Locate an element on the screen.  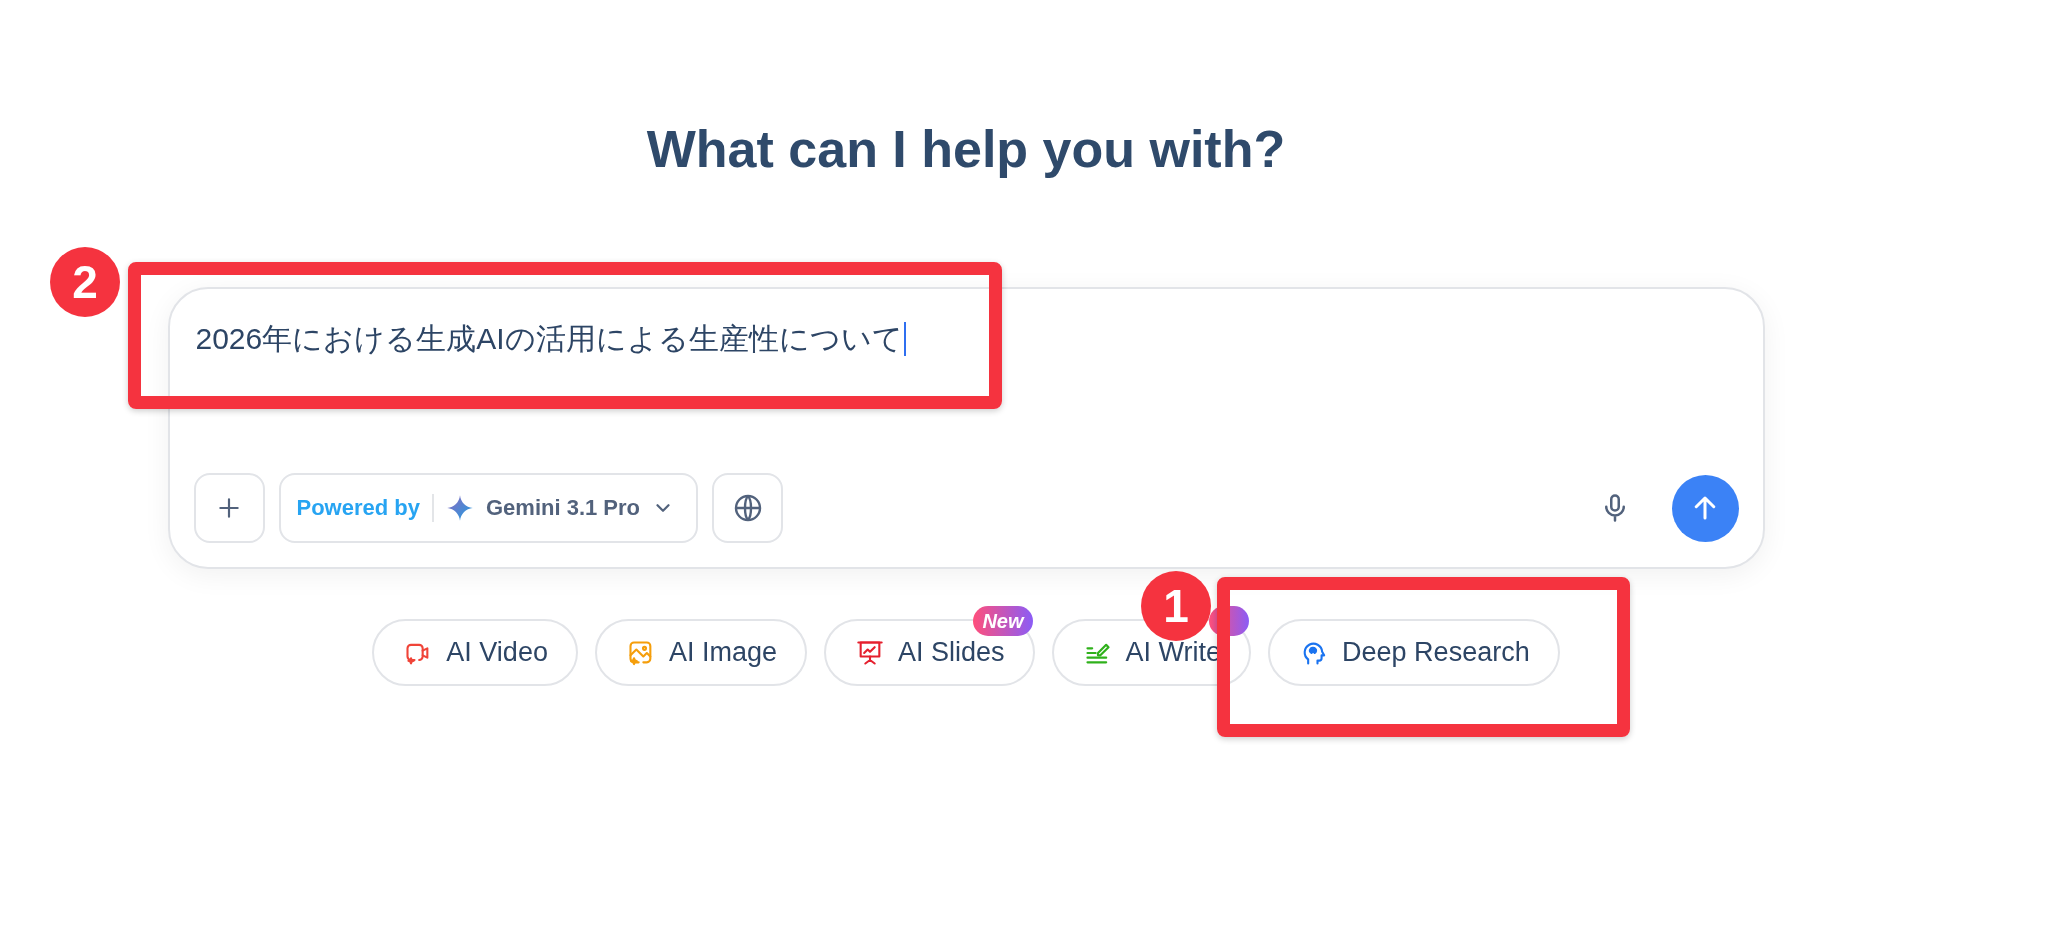
step-number: 1 is located at coordinates (1176, 606).